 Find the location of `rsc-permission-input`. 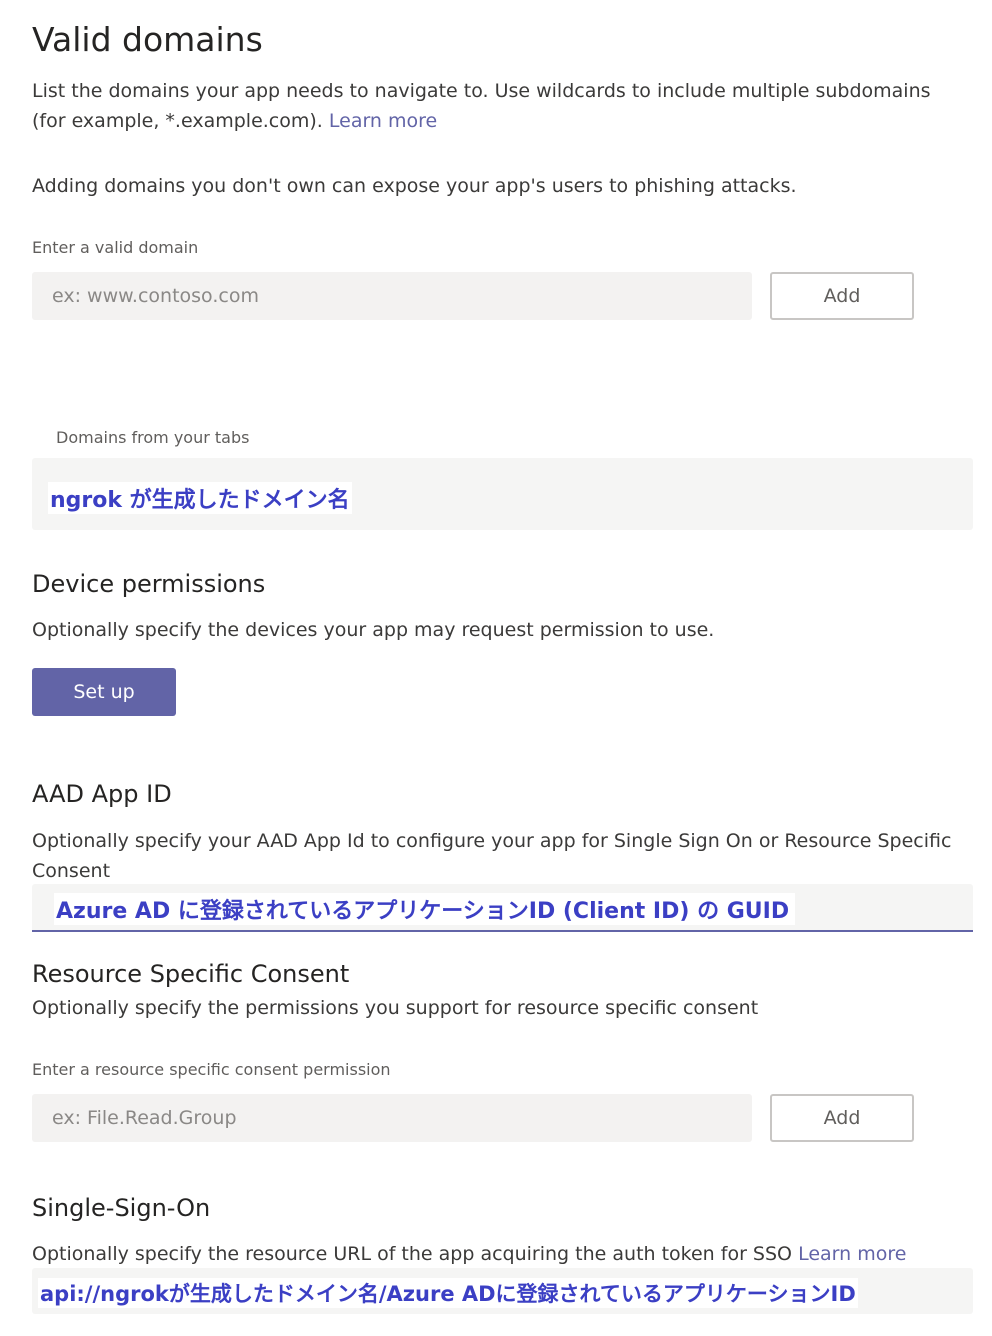

rsc-permission-input is located at coordinates (392, 1118).